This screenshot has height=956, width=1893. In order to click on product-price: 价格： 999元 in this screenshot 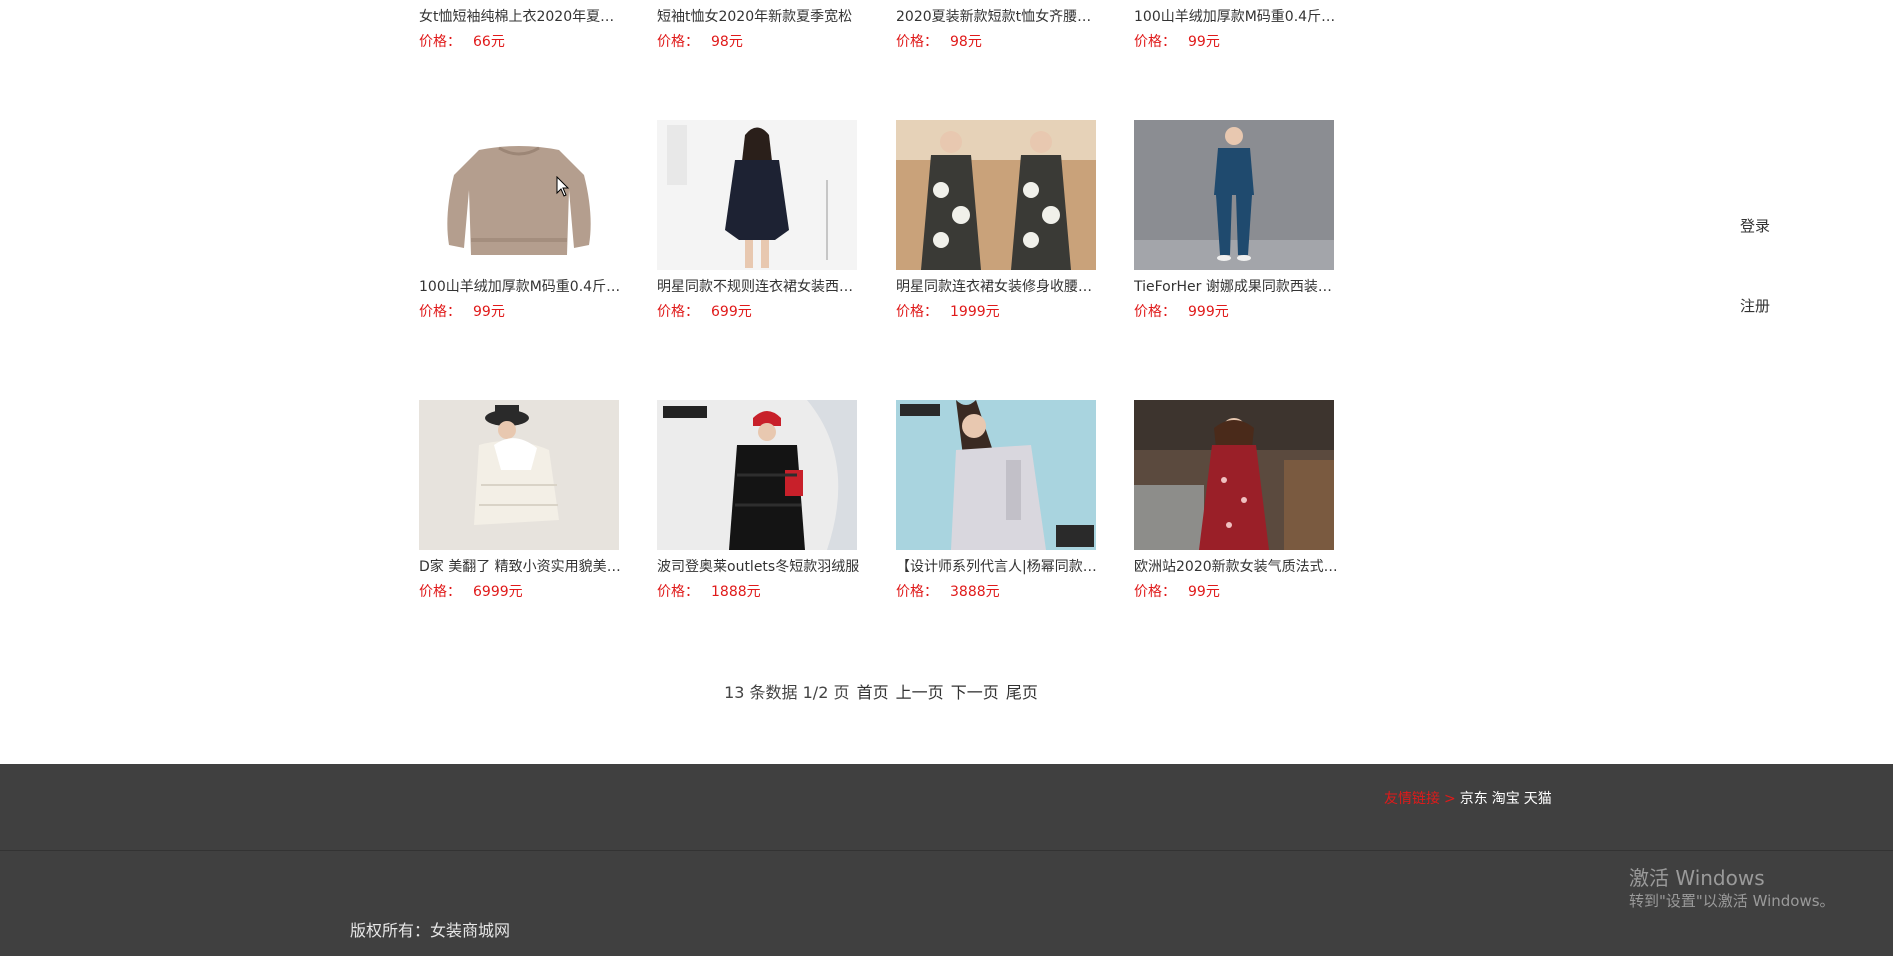, I will do `click(1181, 312)`.